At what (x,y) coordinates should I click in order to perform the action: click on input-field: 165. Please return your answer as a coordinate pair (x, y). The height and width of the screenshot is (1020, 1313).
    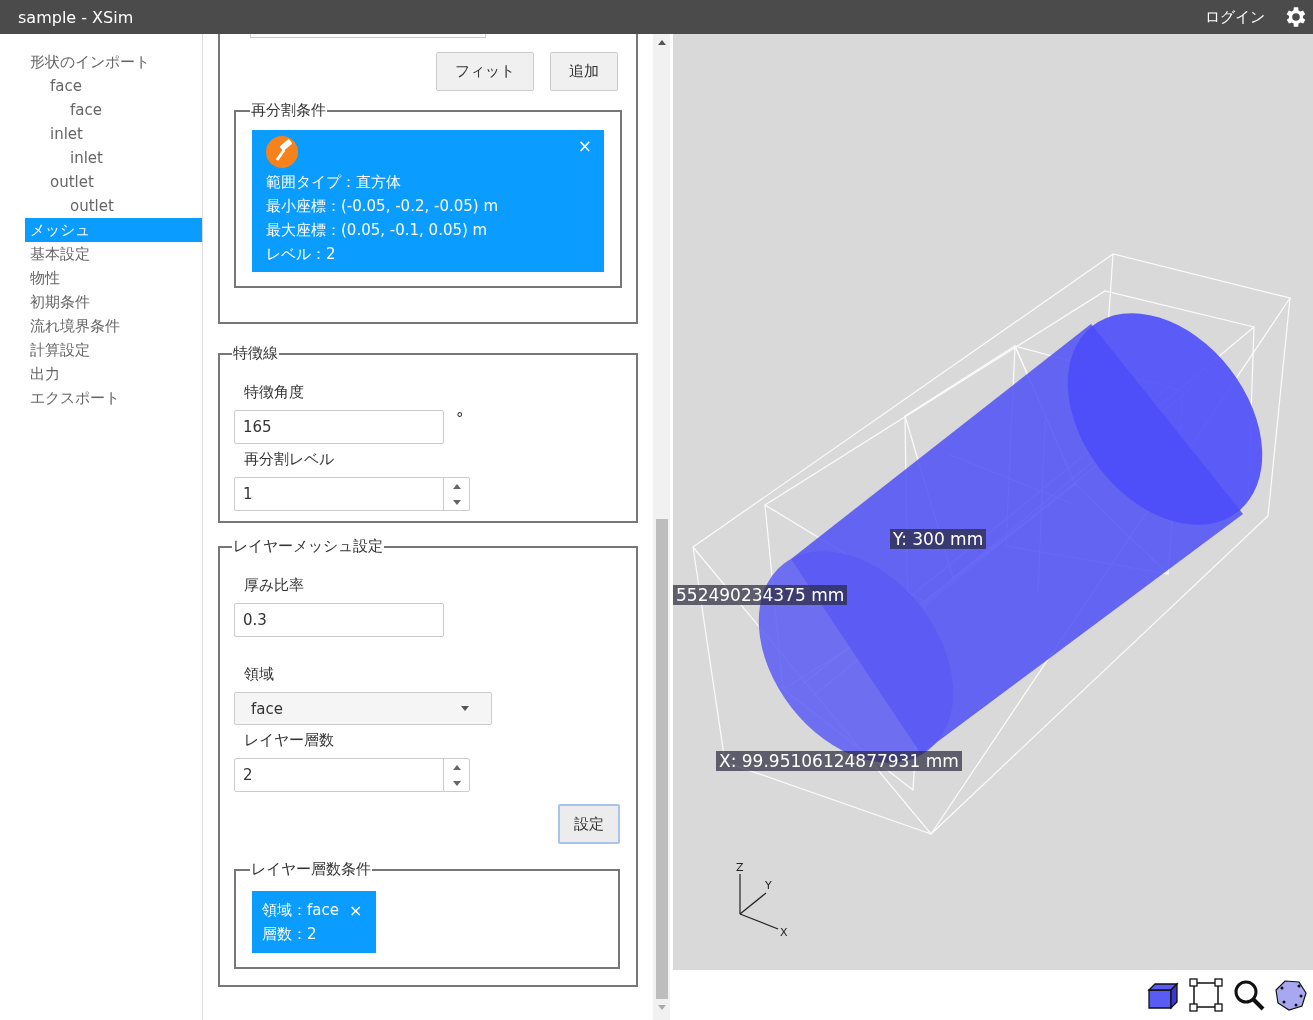
    Looking at the image, I should click on (339, 427).